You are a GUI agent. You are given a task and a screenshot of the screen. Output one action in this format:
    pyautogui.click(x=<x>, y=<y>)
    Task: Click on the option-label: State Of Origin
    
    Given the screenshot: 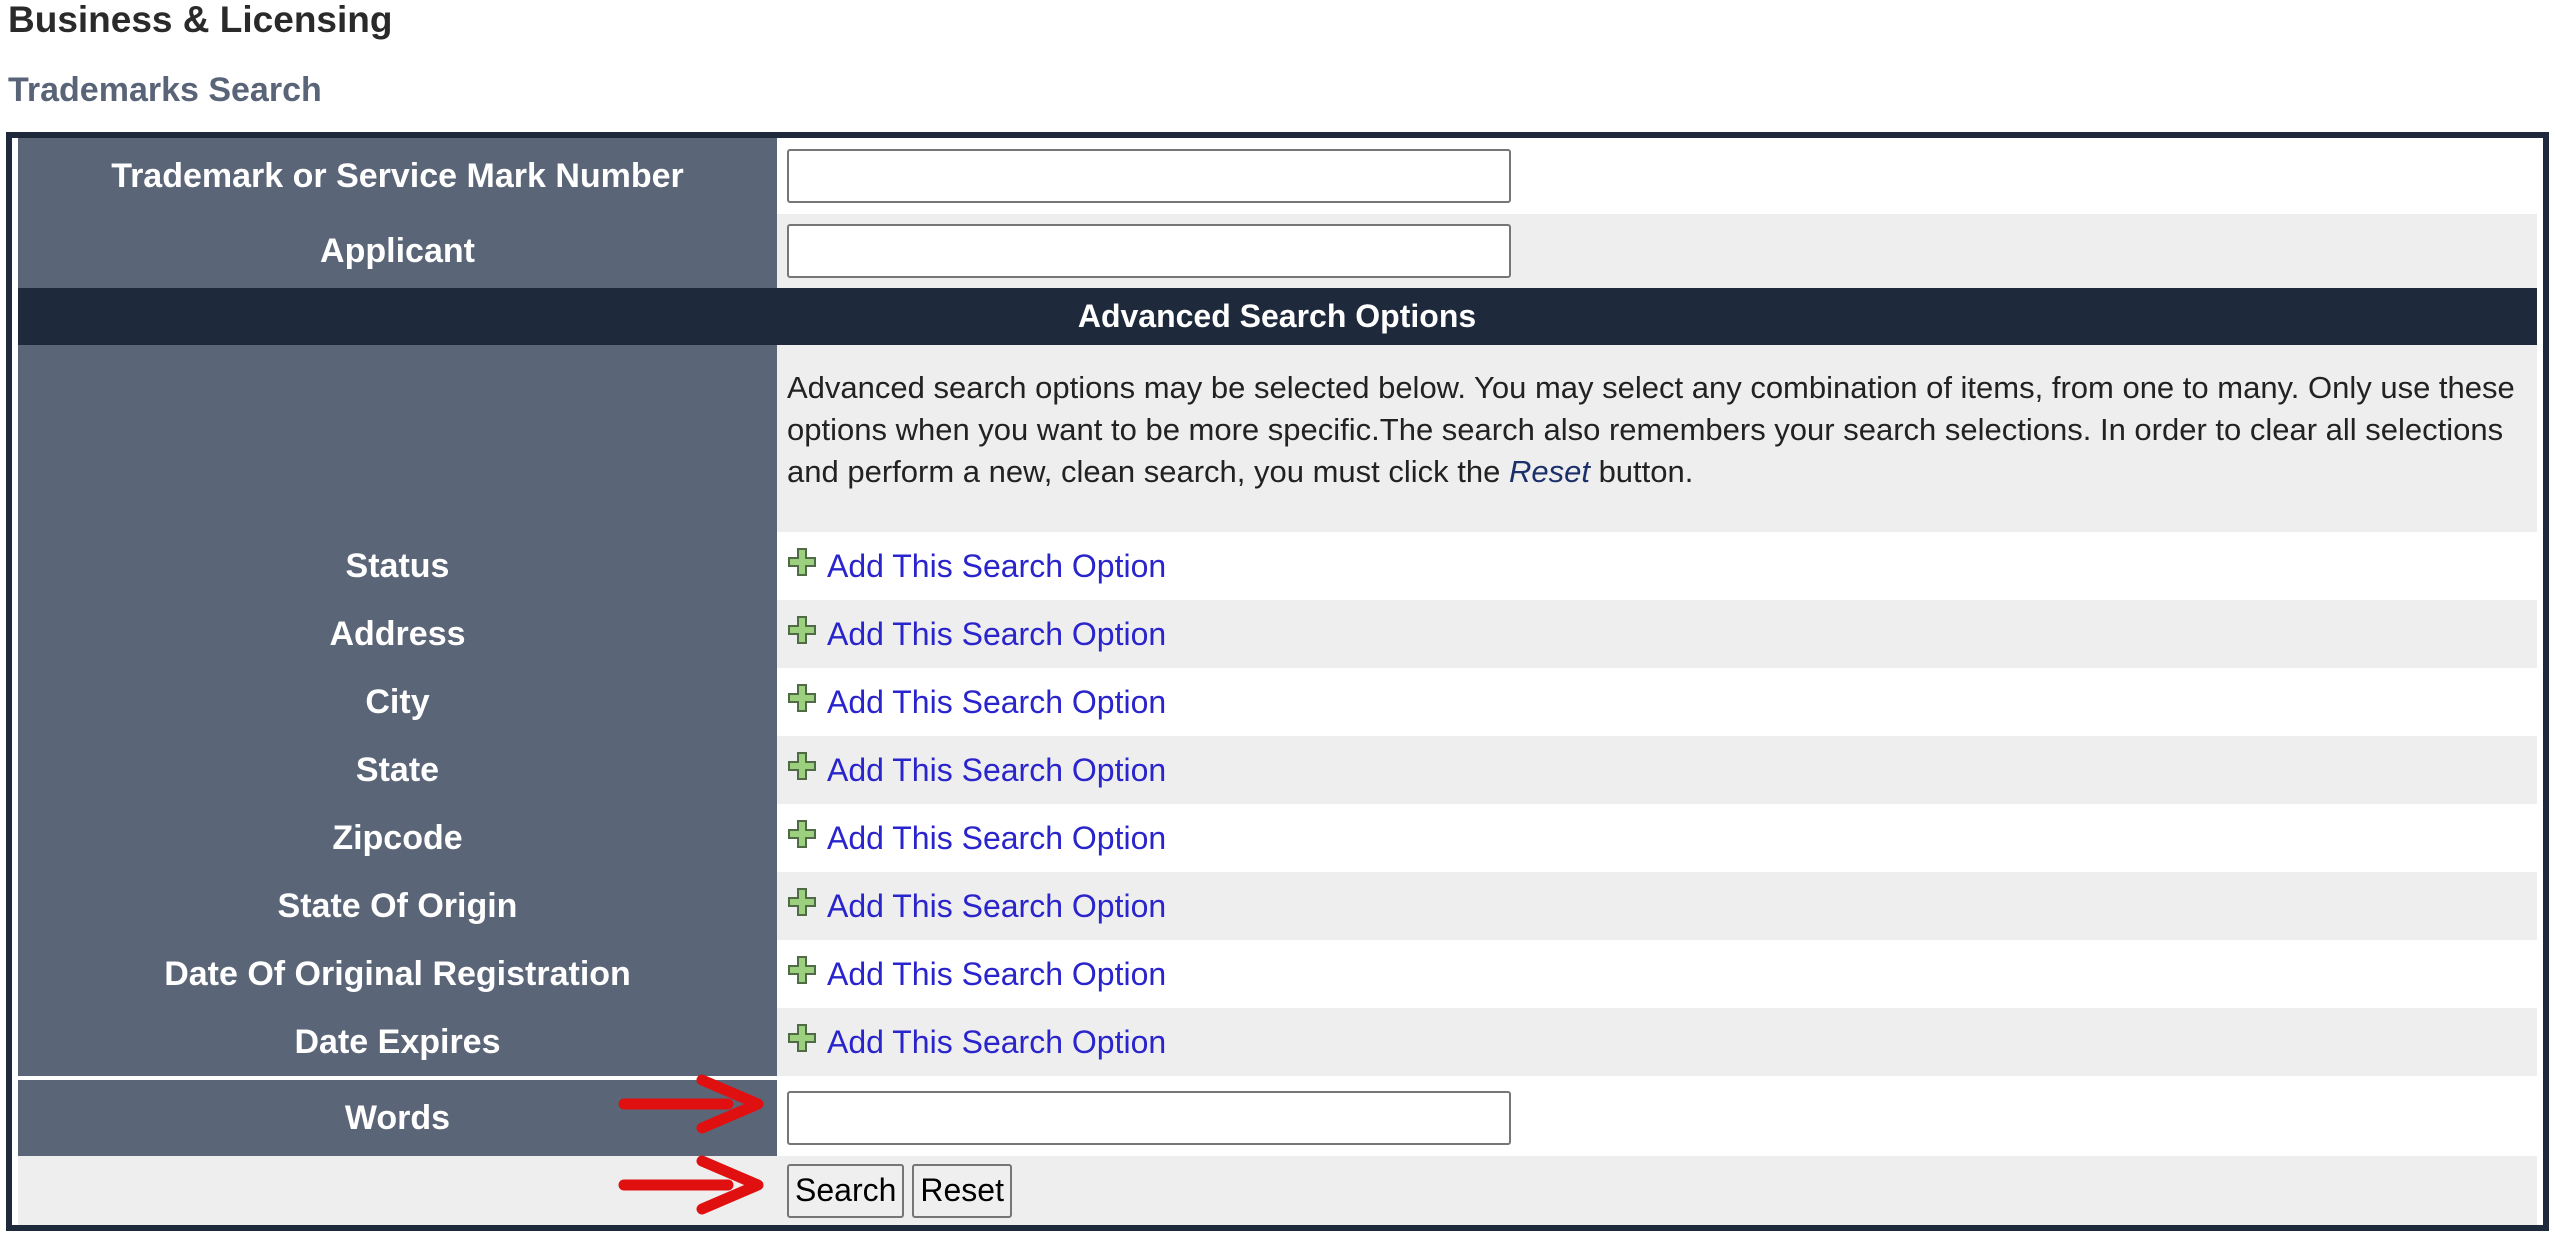 What is the action you would take?
    pyautogui.click(x=397, y=906)
    